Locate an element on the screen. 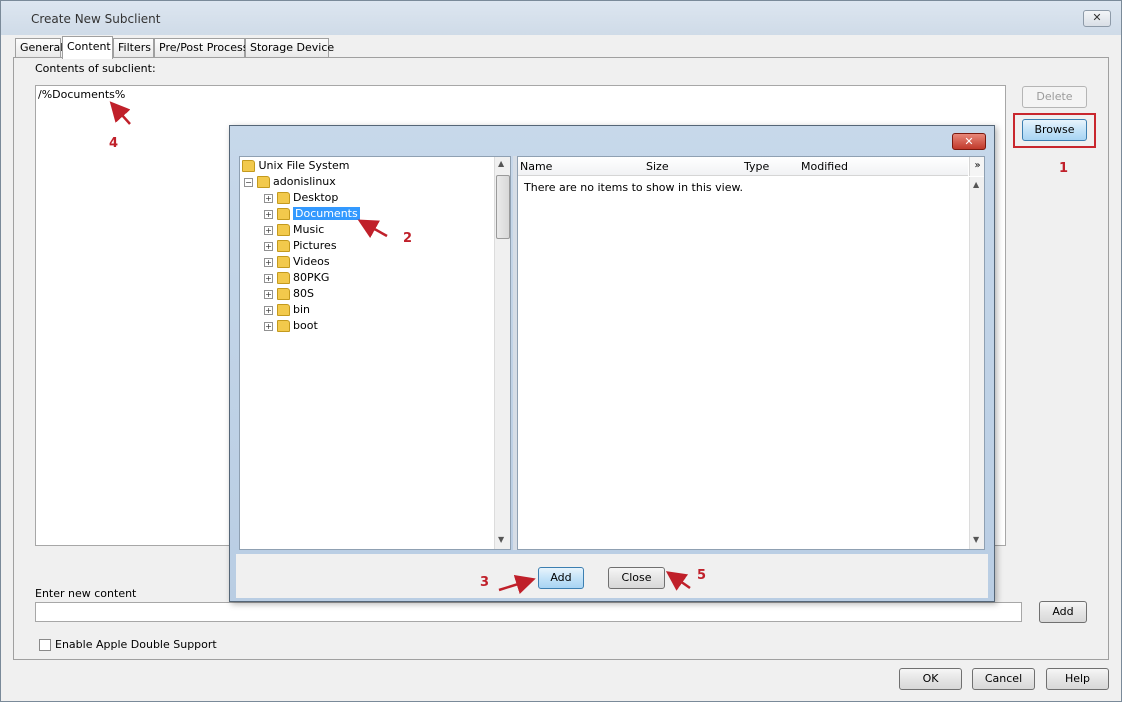 This screenshot has height=702, width=1122. tab-content: Content is located at coordinates (87, 47).